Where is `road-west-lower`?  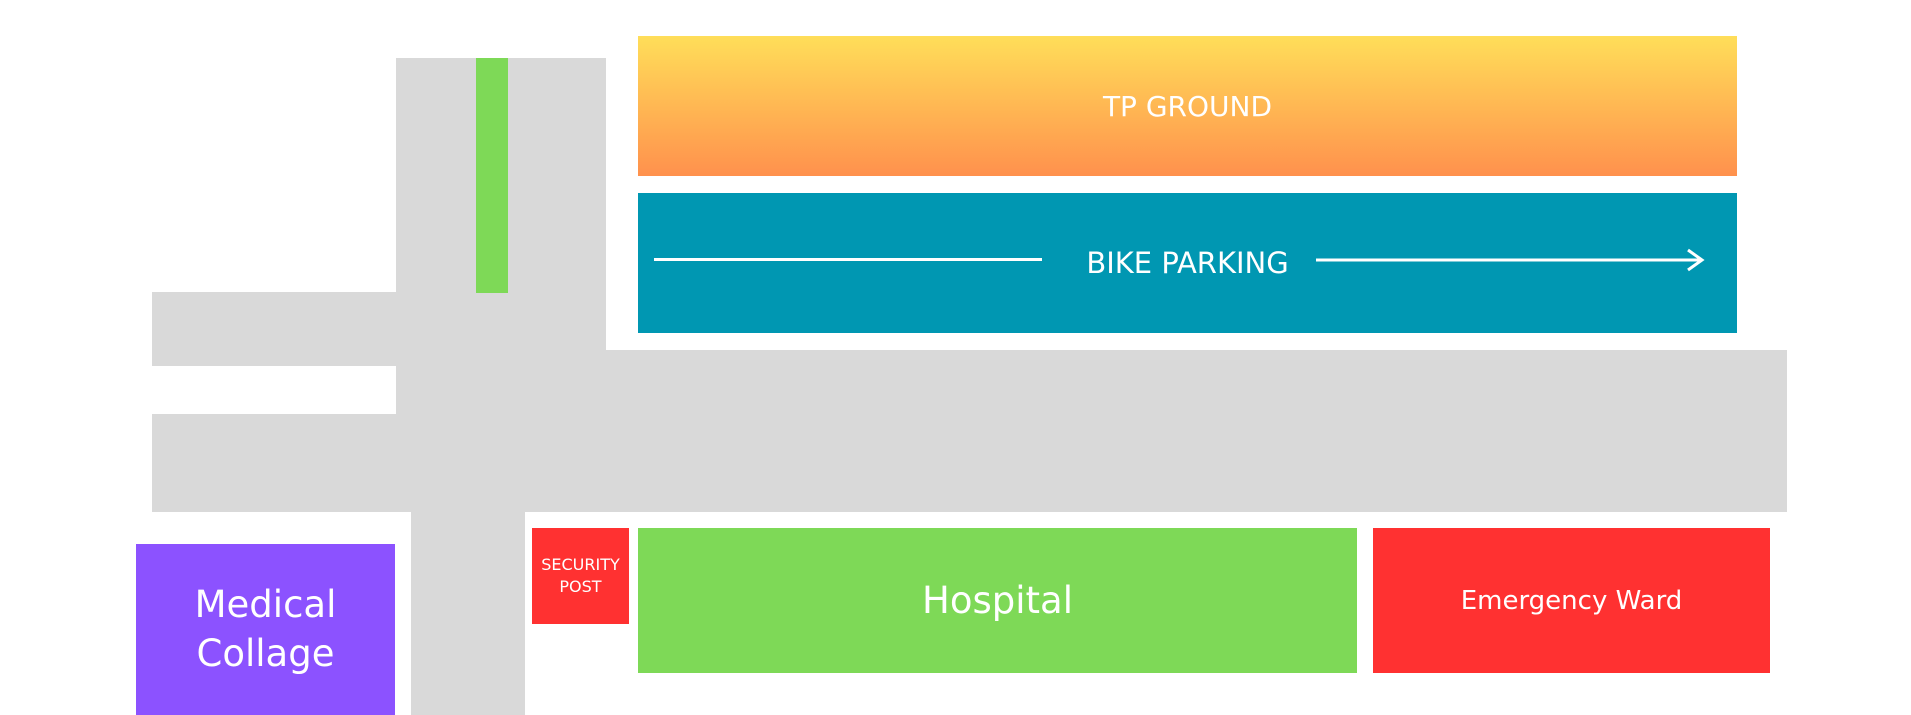
road-west-lower is located at coordinates (276, 463).